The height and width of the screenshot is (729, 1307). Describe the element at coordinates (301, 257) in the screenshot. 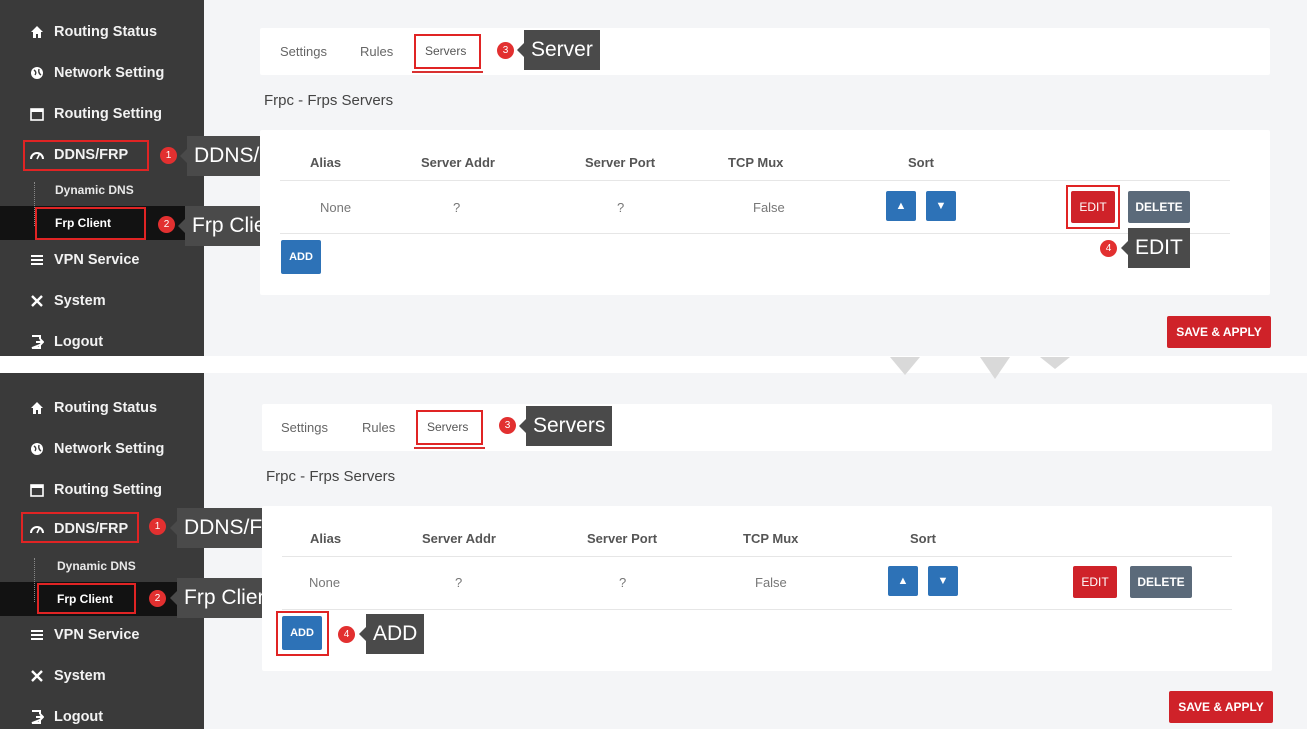

I see `add-button: ADD` at that location.